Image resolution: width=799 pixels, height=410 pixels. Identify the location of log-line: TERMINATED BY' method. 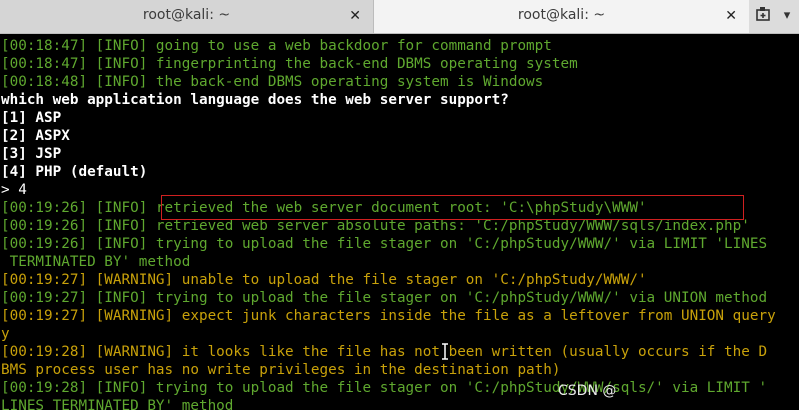
(96, 262).